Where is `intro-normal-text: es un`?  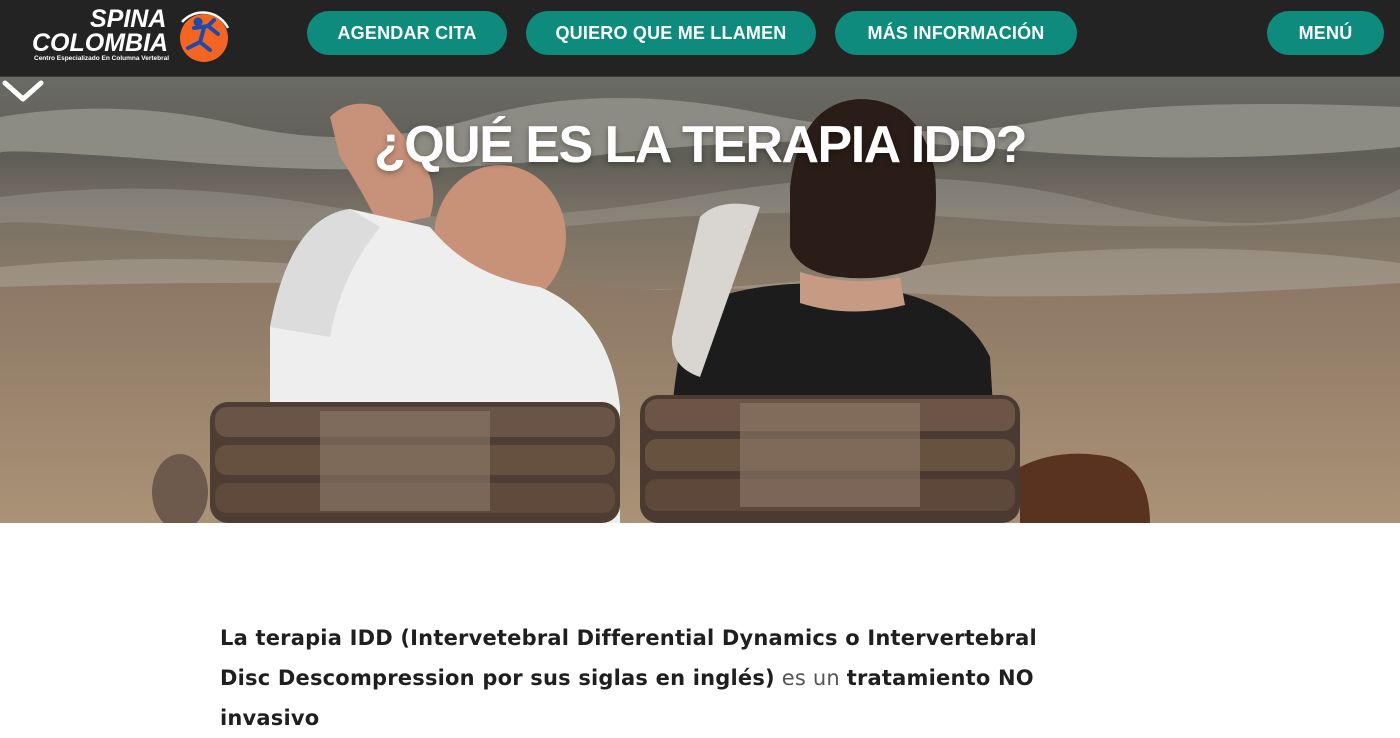
intro-normal-text: es un is located at coordinates (810, 678).